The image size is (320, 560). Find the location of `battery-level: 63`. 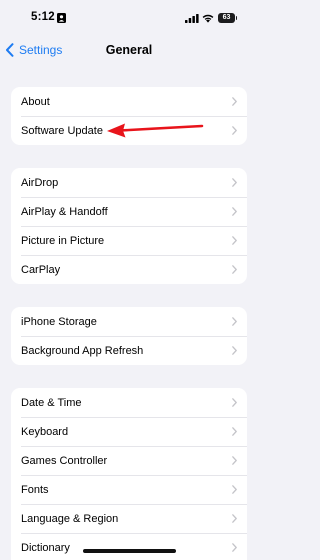

battery-level: 63 is located at coordinates (226, 17).